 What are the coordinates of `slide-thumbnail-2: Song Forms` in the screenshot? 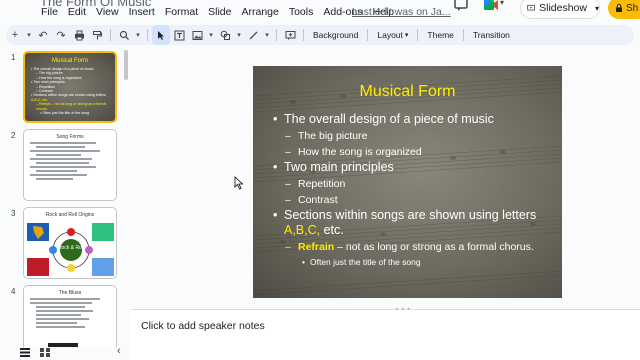 It's located at (70, 165).